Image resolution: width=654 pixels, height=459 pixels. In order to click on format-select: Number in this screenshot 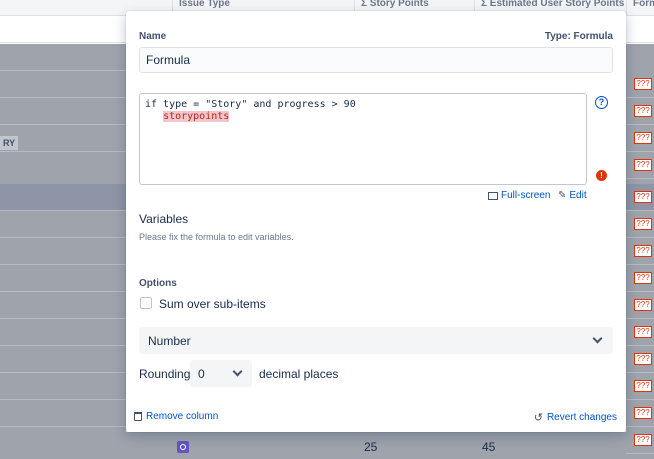, I will do `click(376, 340)`.